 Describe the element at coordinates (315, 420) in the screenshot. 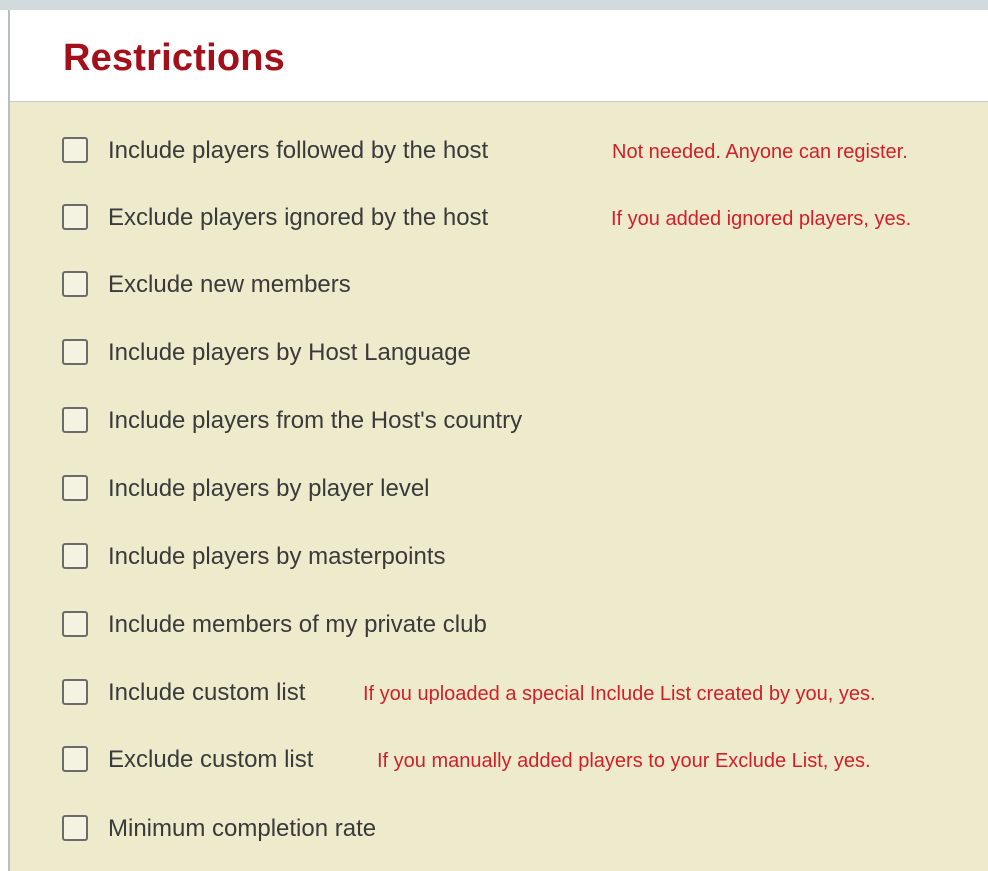

I see `label-host-country: Include players from the Host's country` at that location.